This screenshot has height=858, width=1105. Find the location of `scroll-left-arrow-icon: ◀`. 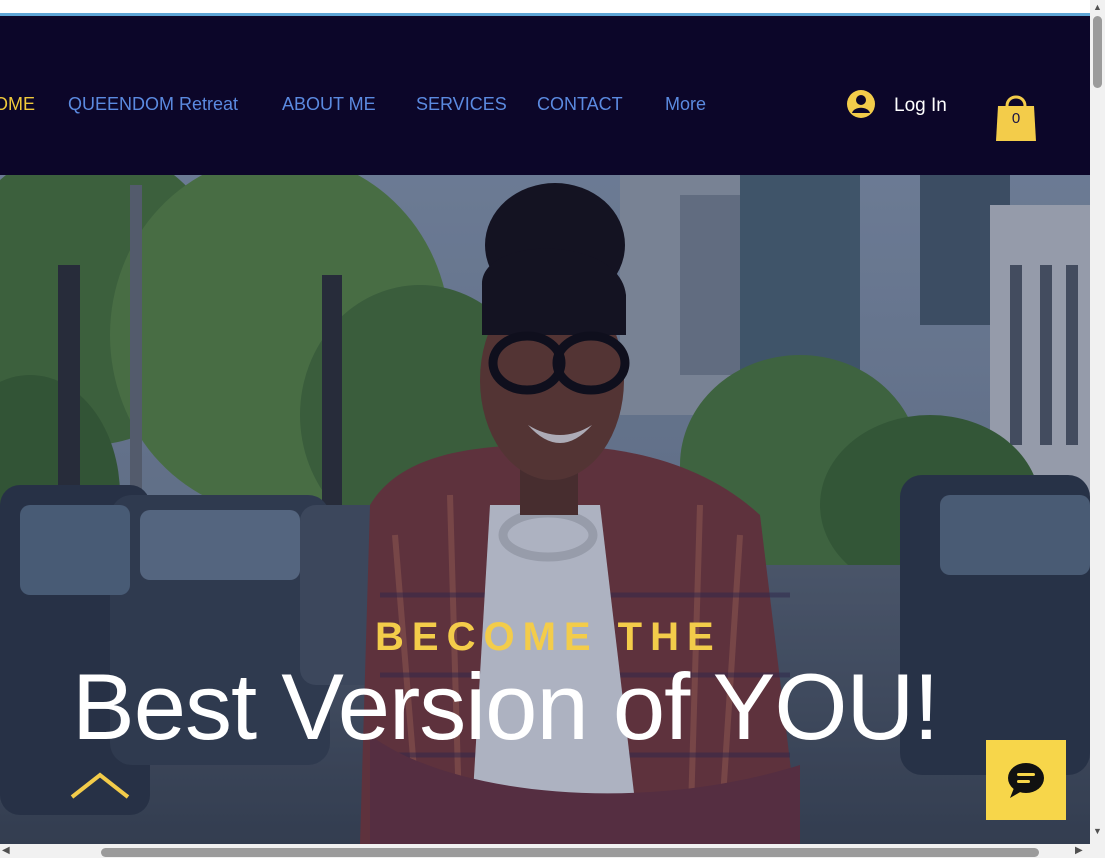

scroll-left-arrow-icon: ◀ is located at coordinates (6, 850).